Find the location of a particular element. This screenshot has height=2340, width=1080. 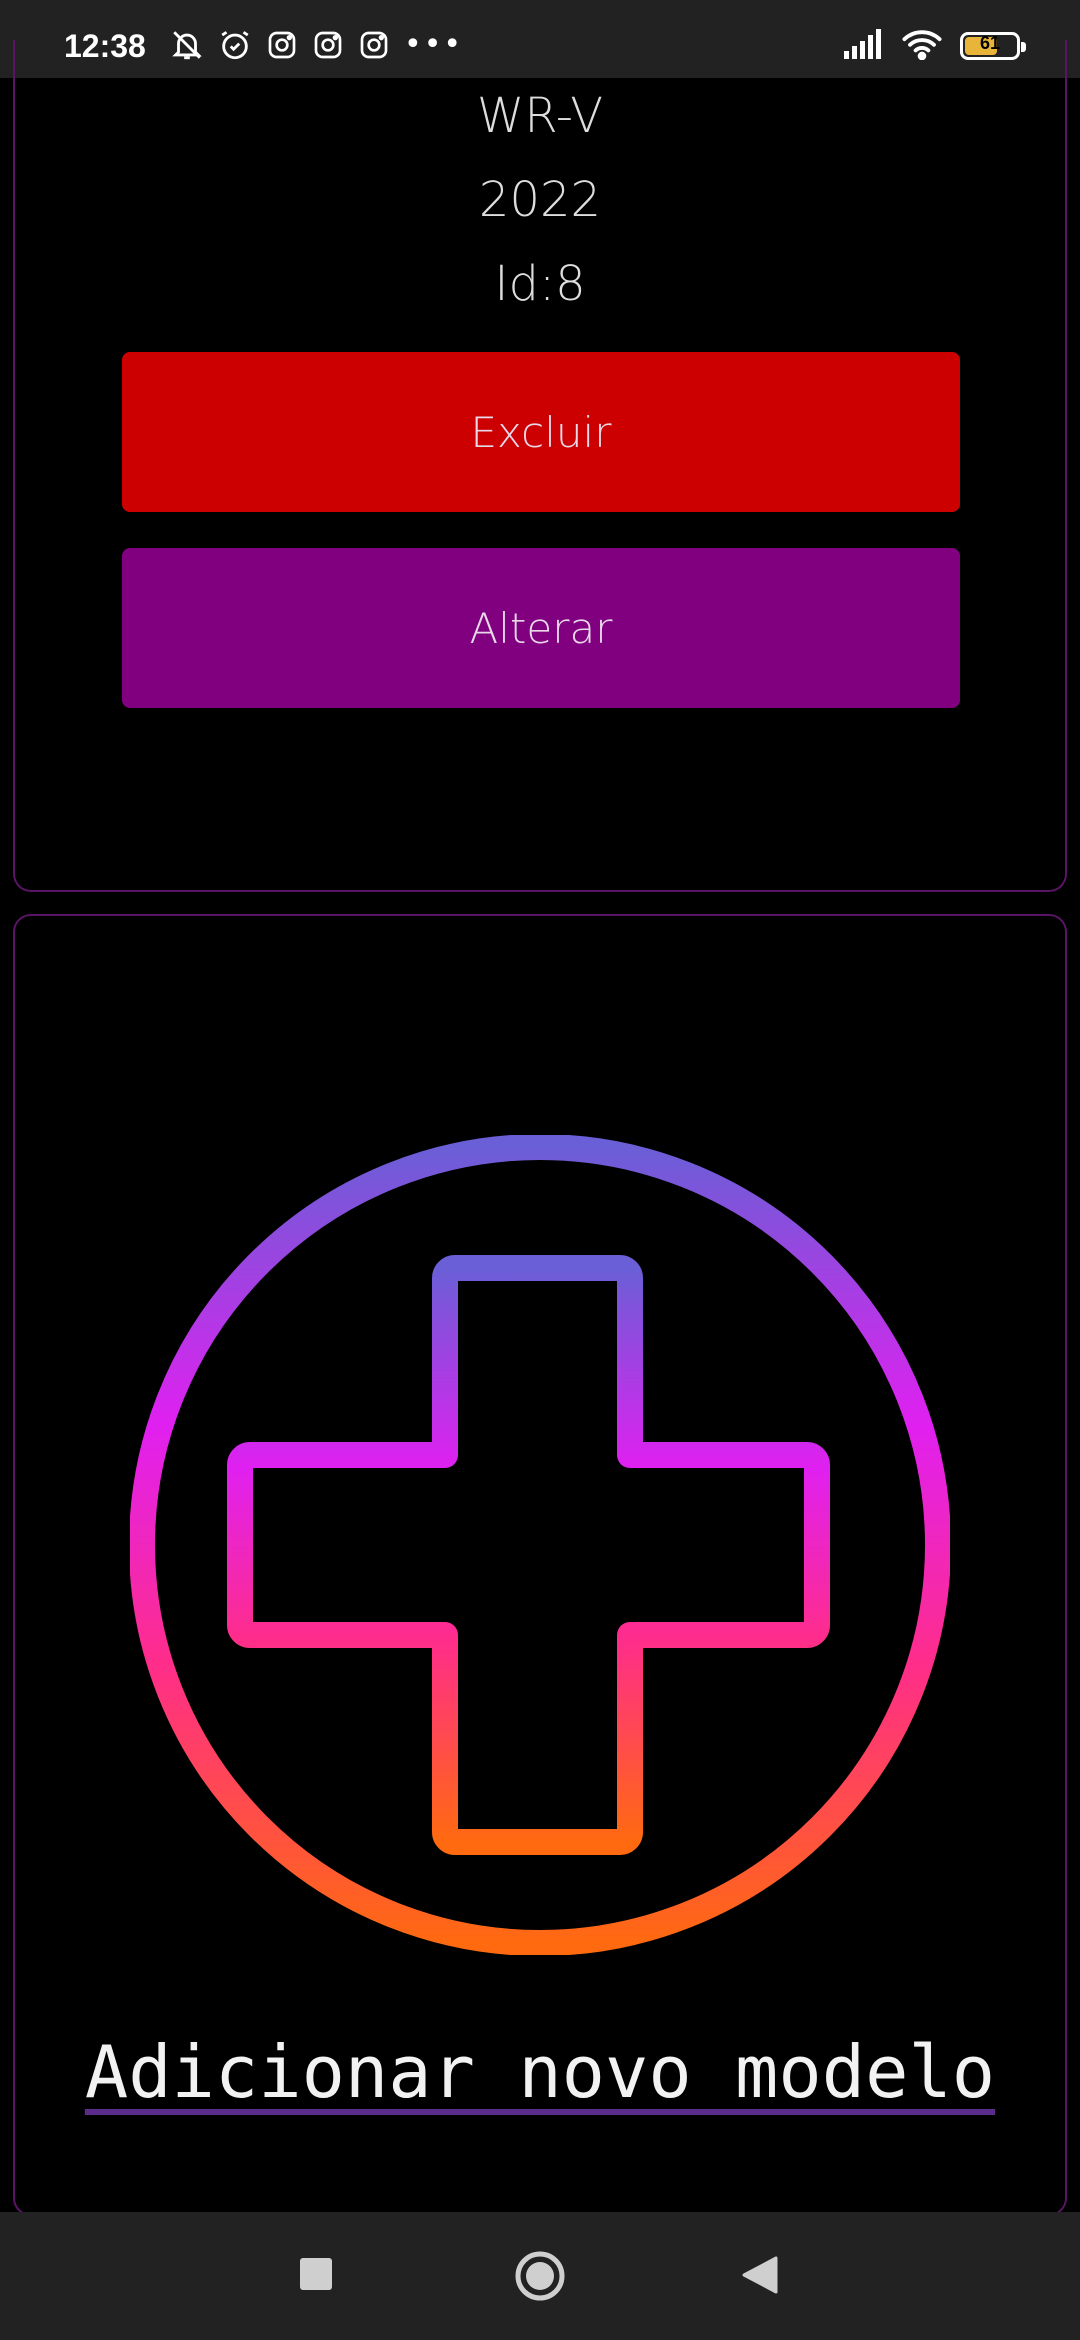

recents-square-icon is located at coordinates (316, 2274).